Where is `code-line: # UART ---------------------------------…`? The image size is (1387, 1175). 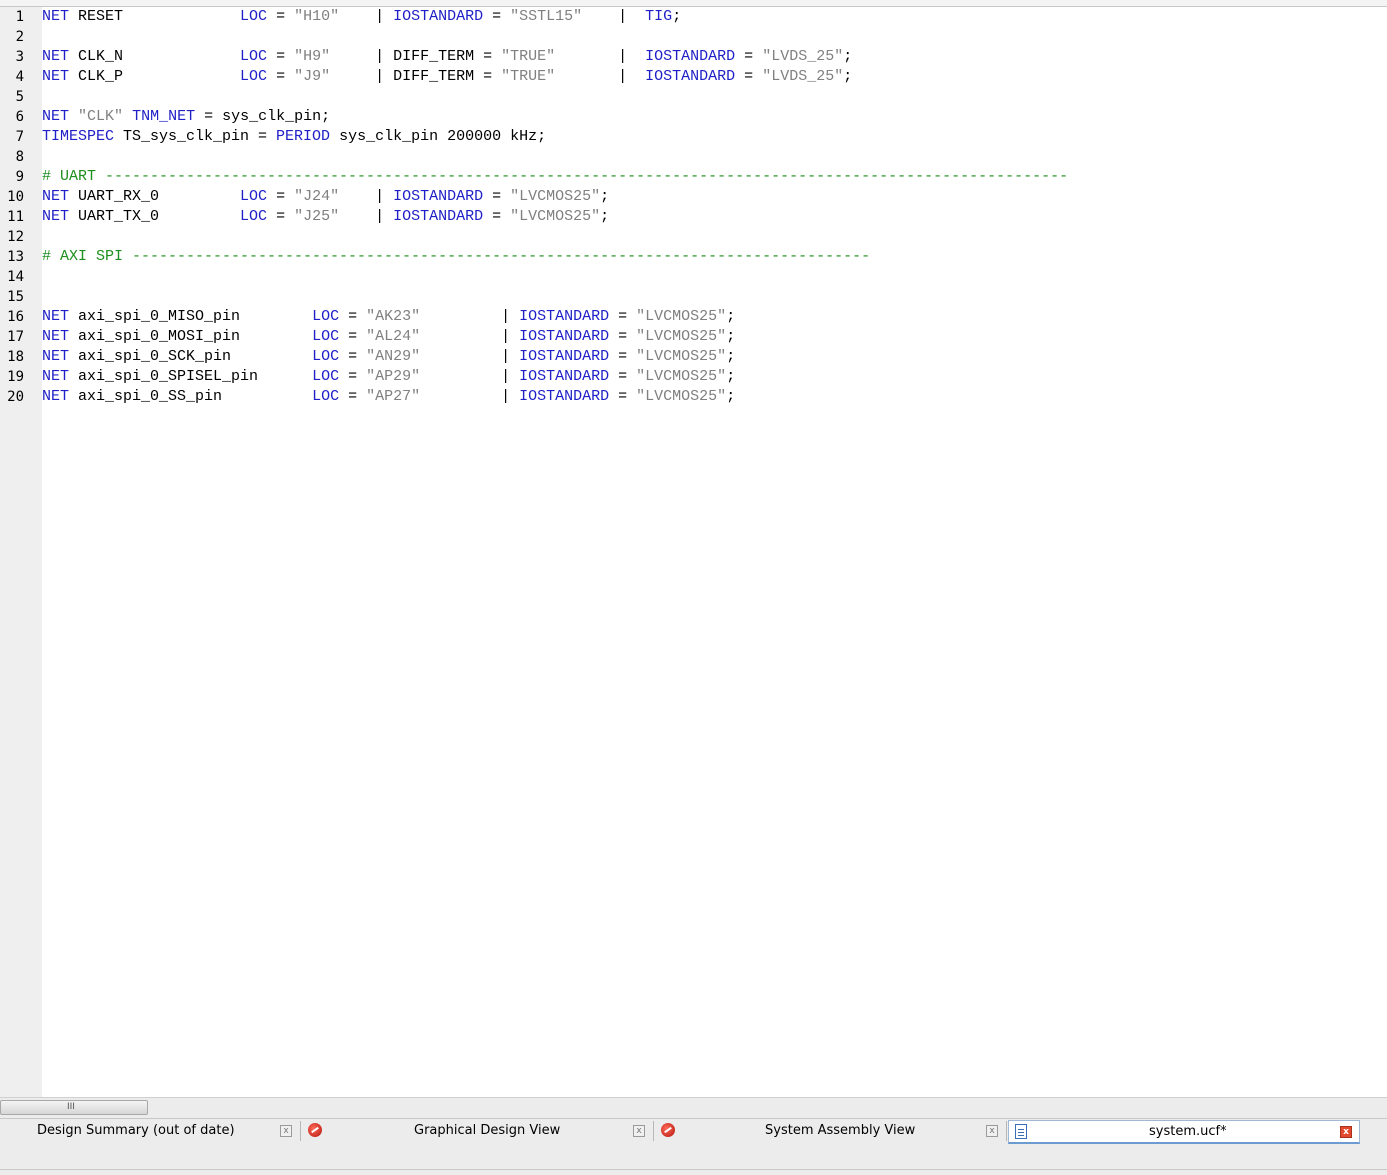 code-line: # UART ---------------------------------… is located at coordinates (555, 177).